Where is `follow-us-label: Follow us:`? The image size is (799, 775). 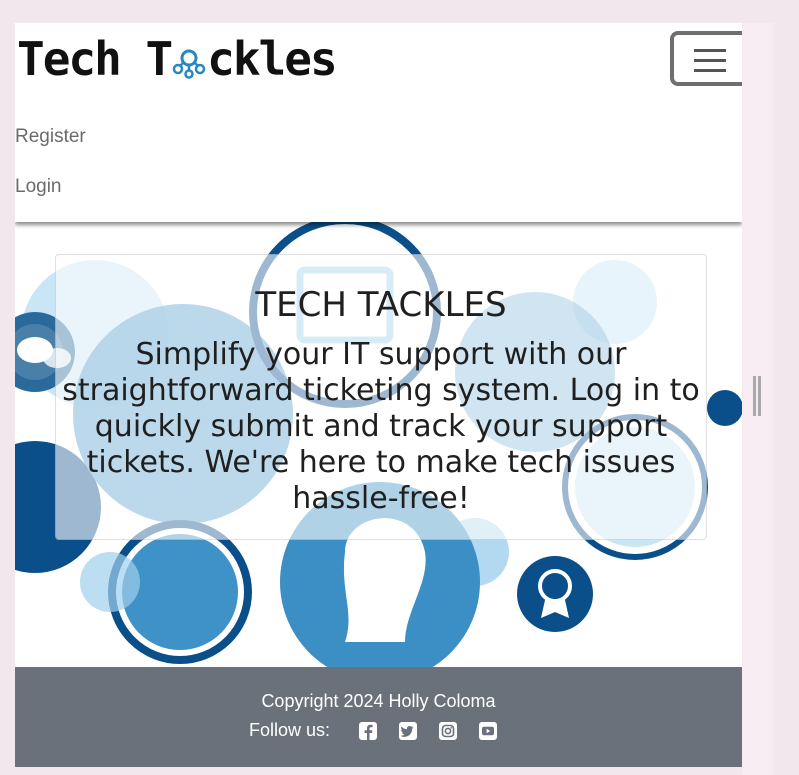 follow-us-label: Follow us: is located at coordinates (289, 730).